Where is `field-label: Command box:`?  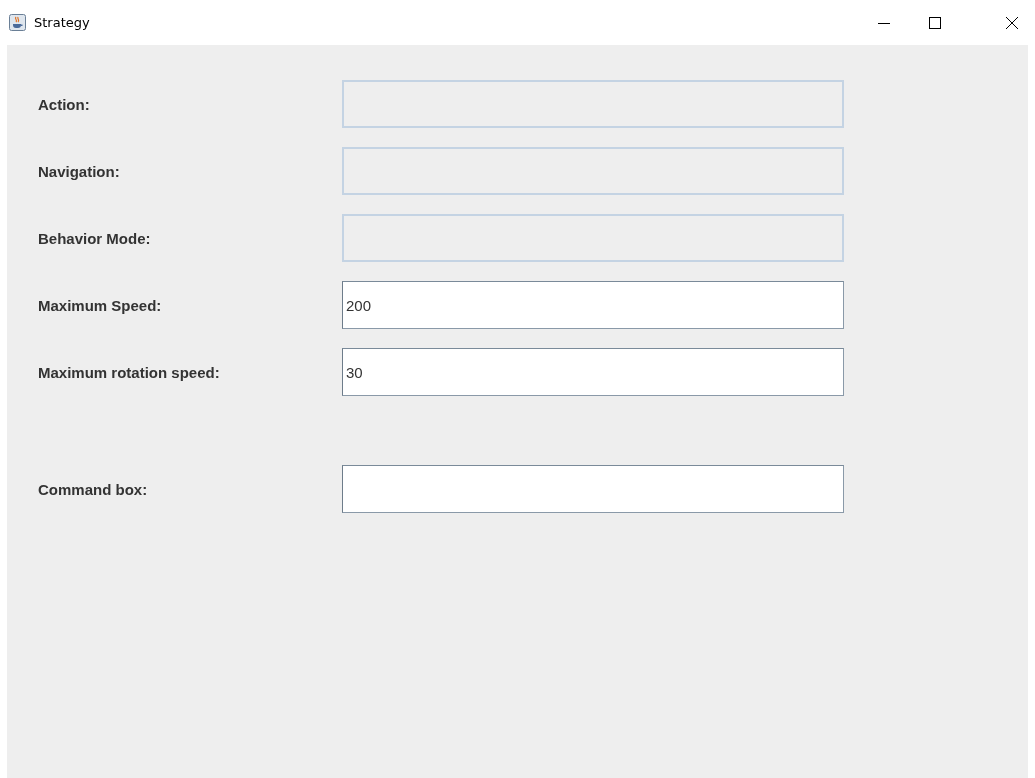
field-label: Command box: is located at coordinates (93, 489).